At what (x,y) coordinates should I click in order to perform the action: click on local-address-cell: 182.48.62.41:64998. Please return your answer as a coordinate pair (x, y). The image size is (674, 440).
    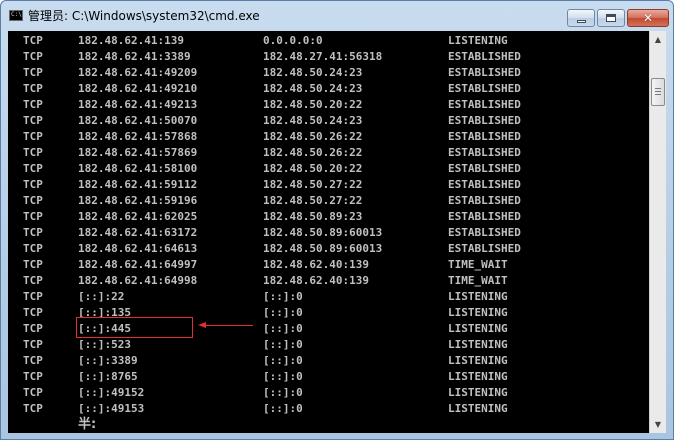
    Looking at the image, I should click on (138, 280).